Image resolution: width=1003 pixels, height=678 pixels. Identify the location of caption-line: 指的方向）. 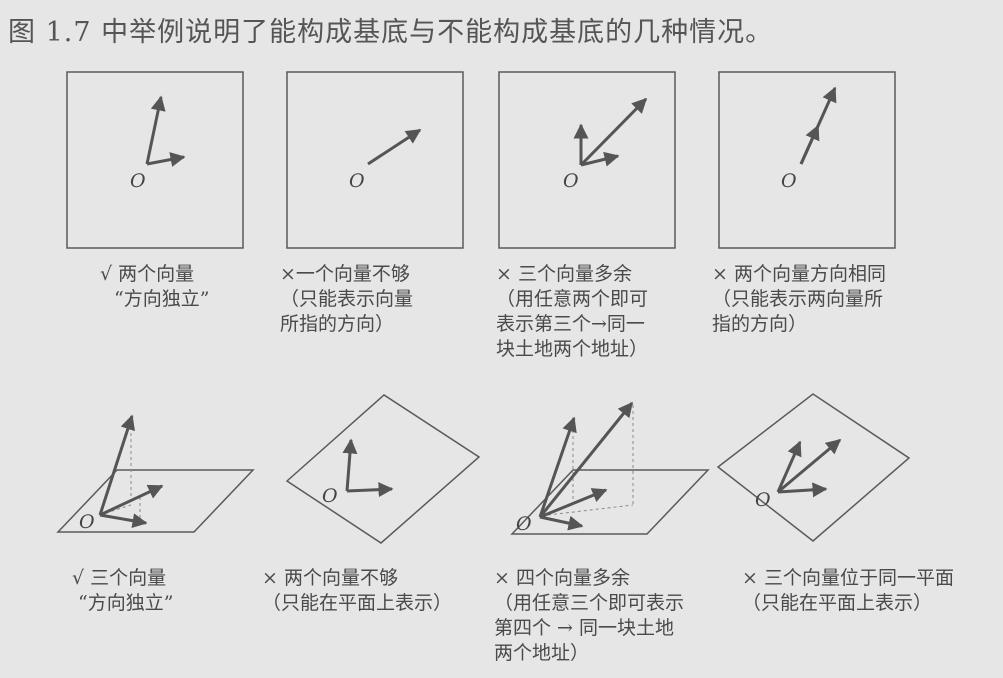
(760, 324).